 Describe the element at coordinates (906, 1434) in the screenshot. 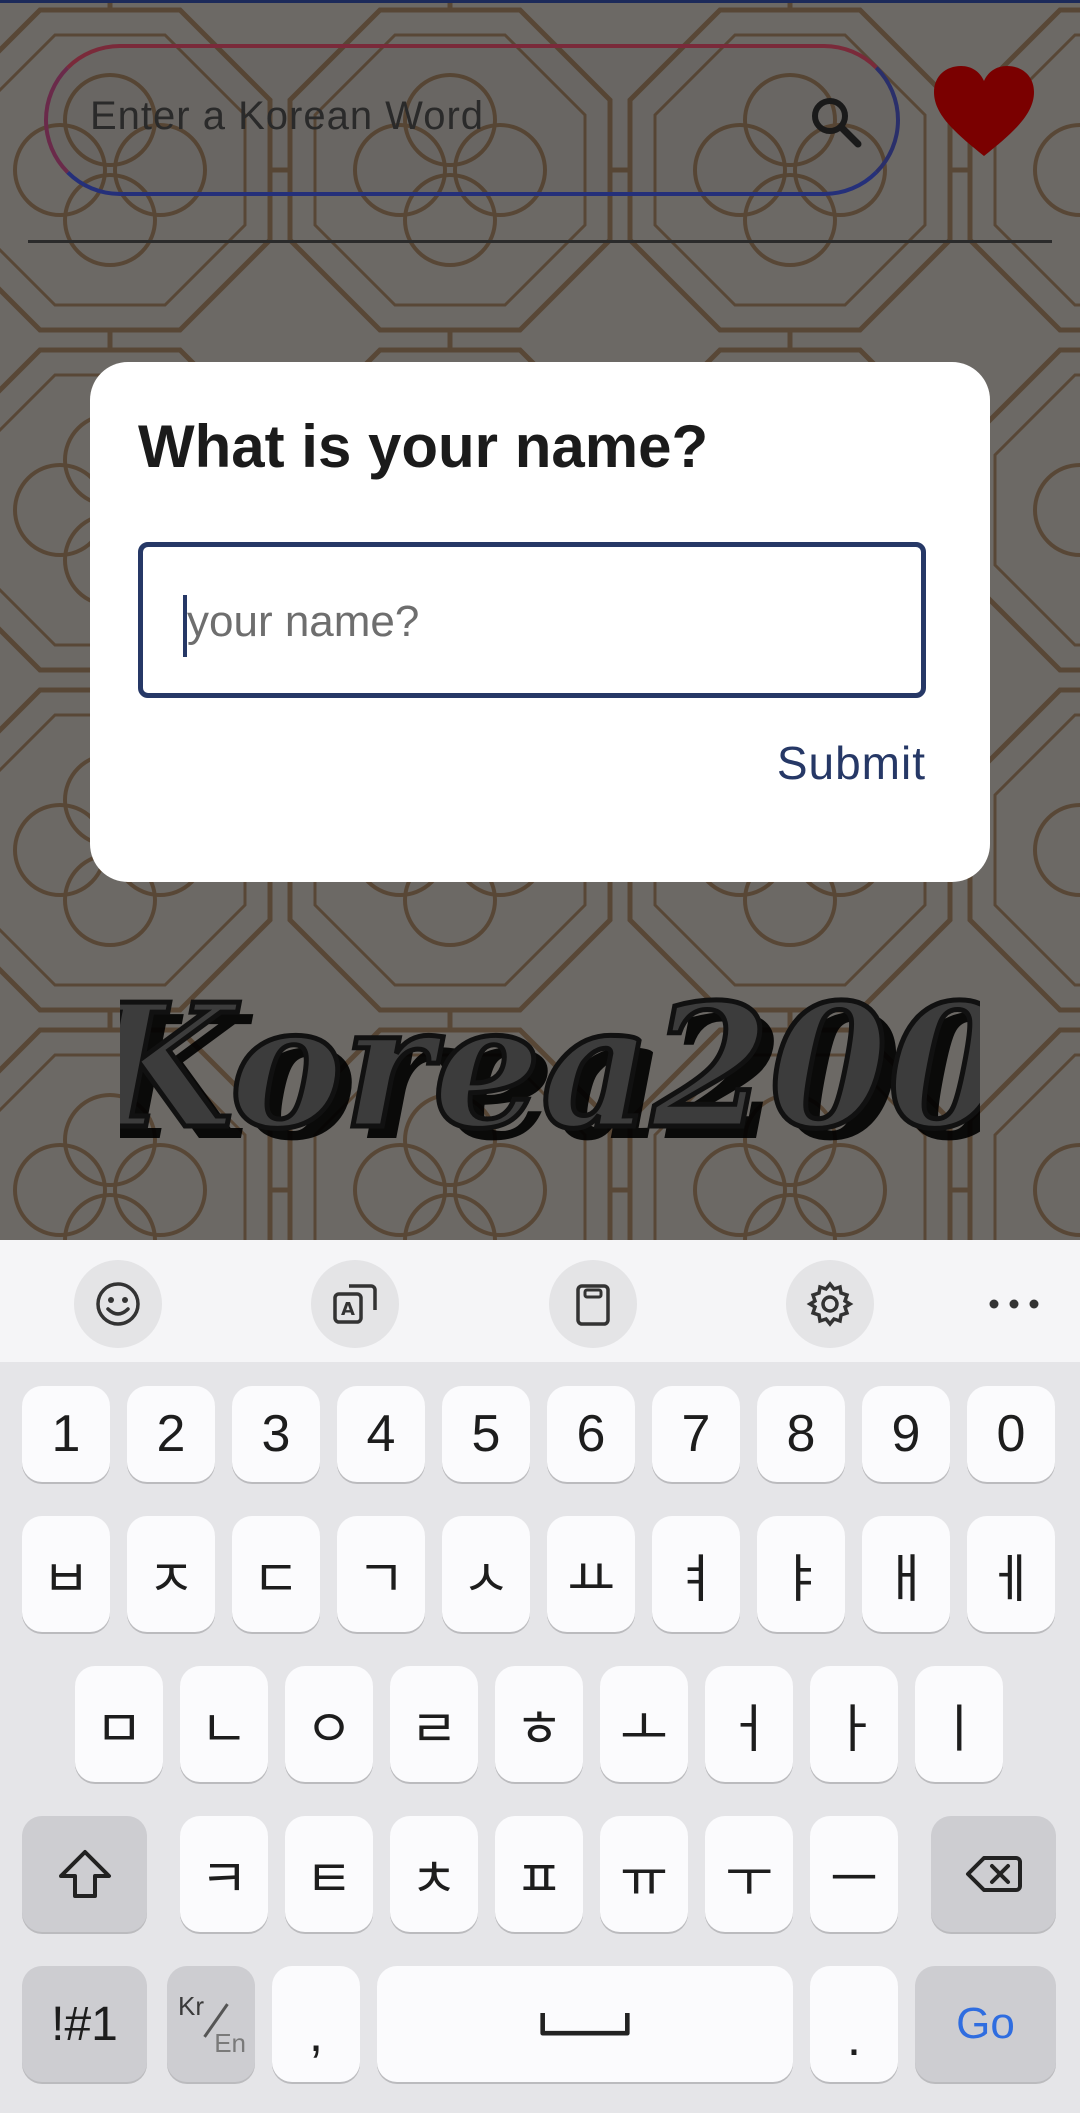

I see `key-9: 9` at that location.